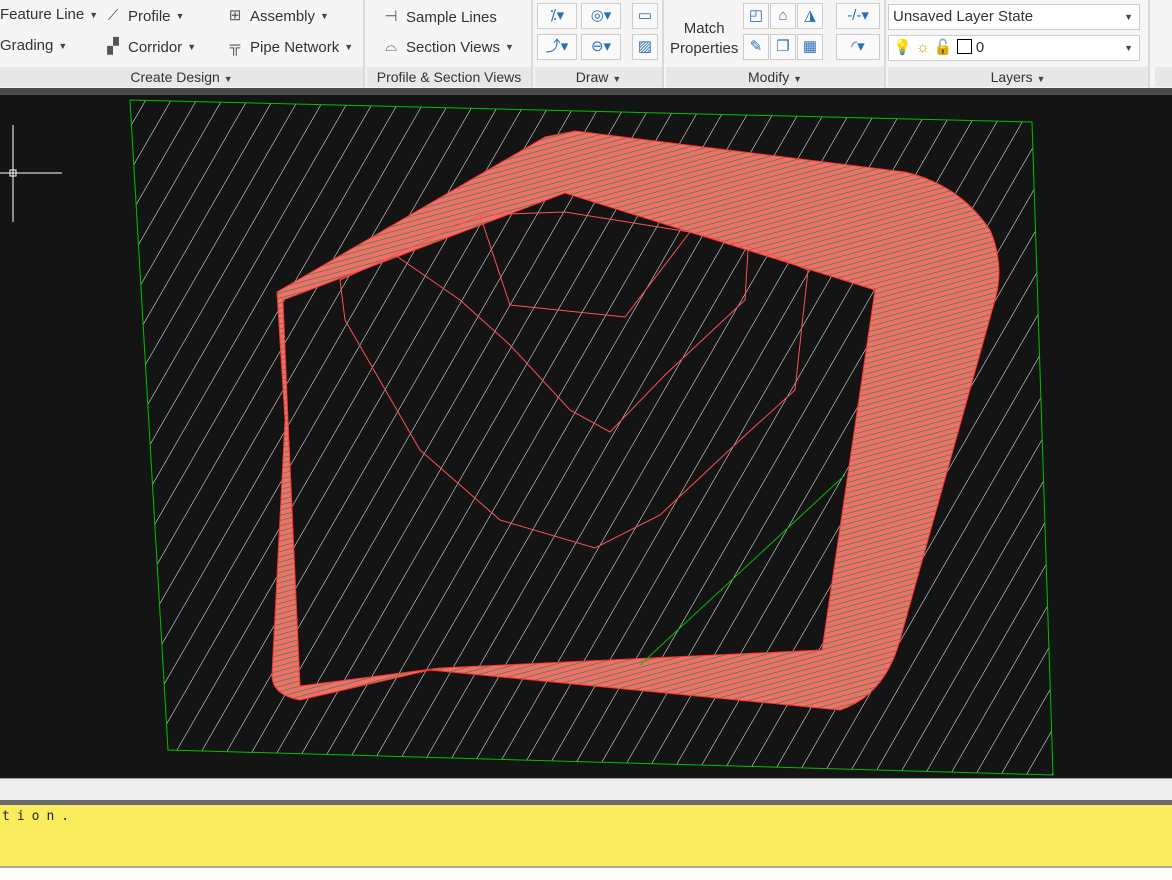 This screenshot has width=1172, height=880. Describe the element at coordinates (586, 789) in the screenshot. I see `status-bar` at that location.